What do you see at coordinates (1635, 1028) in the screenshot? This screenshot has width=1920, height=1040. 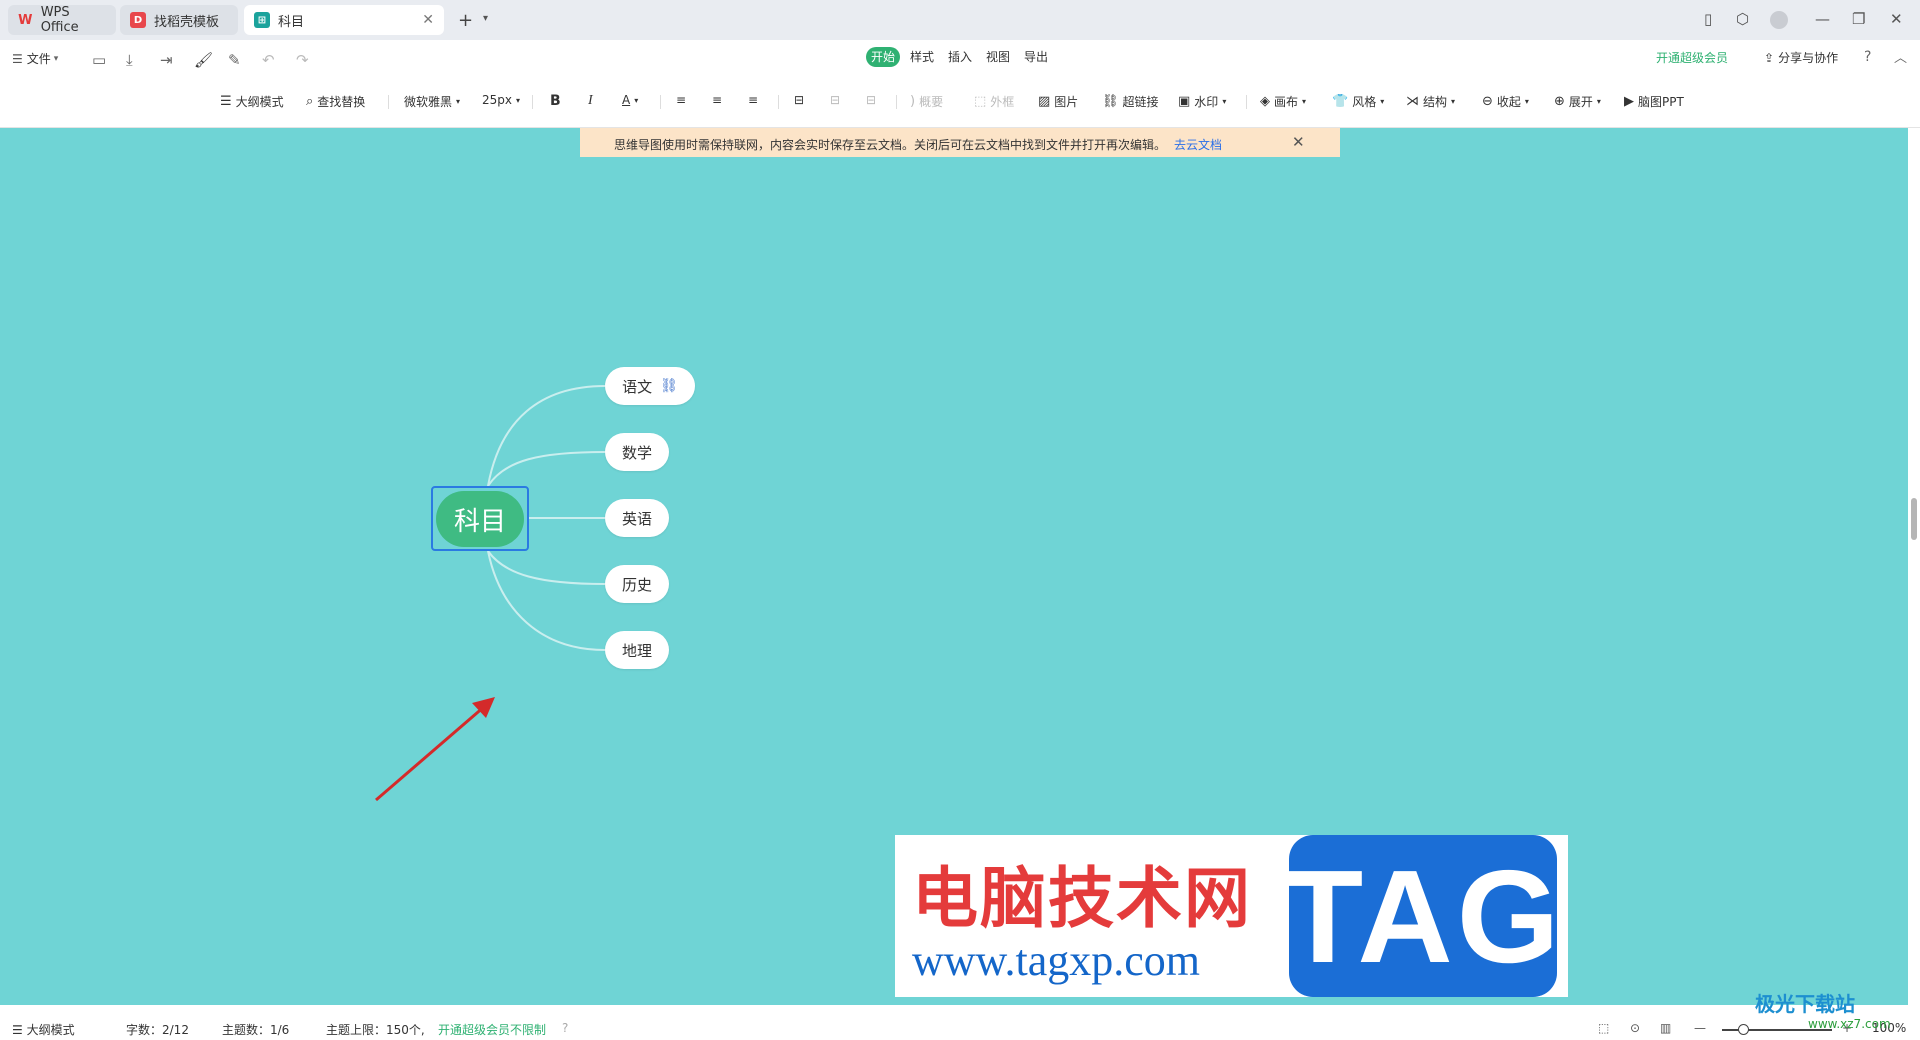 I see `locate-icon: ⊙` at bounding box center [1635, 1028].